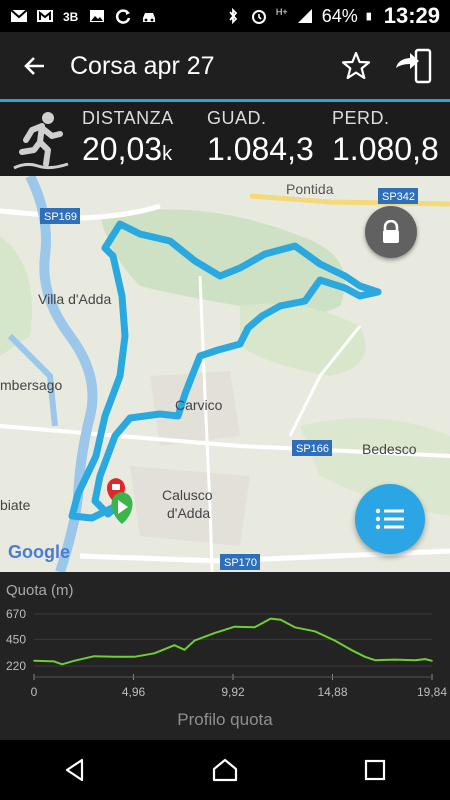 Image resolution: width=450 pixels, height=800 pixels. What do you see at coordinates (188, 513) in the screenshot?
I see `place-dadda: d'Adda` at bounding box center [188, 513].